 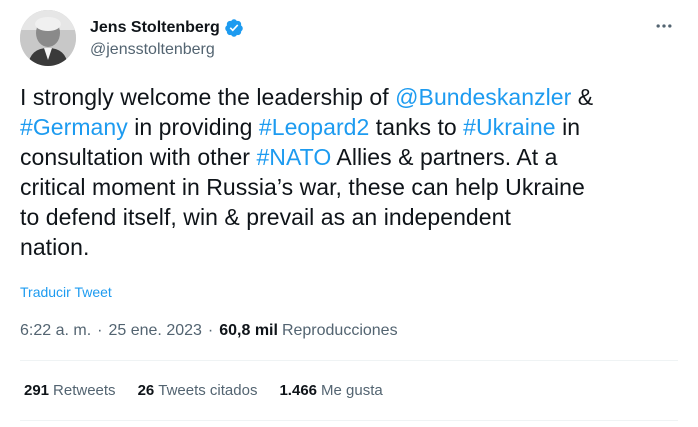 I want to click on hashtag-link: #NATO, so click(x=293, y=157).